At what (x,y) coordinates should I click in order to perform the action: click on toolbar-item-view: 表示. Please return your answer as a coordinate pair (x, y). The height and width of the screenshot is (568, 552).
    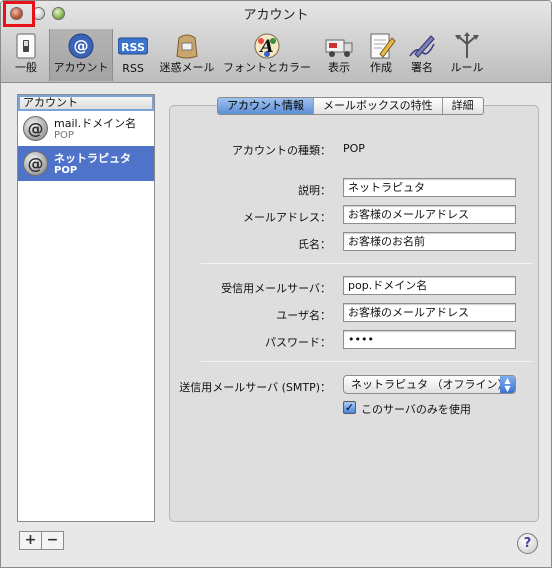
    Looking at the image, I should click on (339, 55).